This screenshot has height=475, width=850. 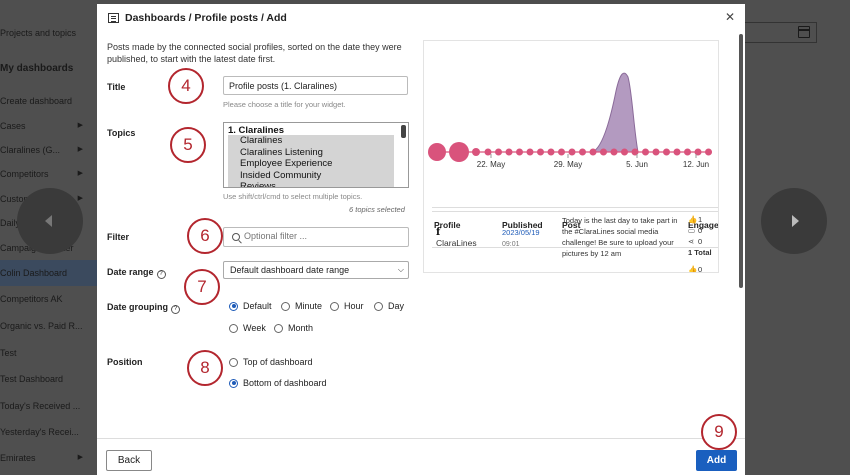 I want to click on date-grouping-label: Date grouping?, so click(x=143, y=308).